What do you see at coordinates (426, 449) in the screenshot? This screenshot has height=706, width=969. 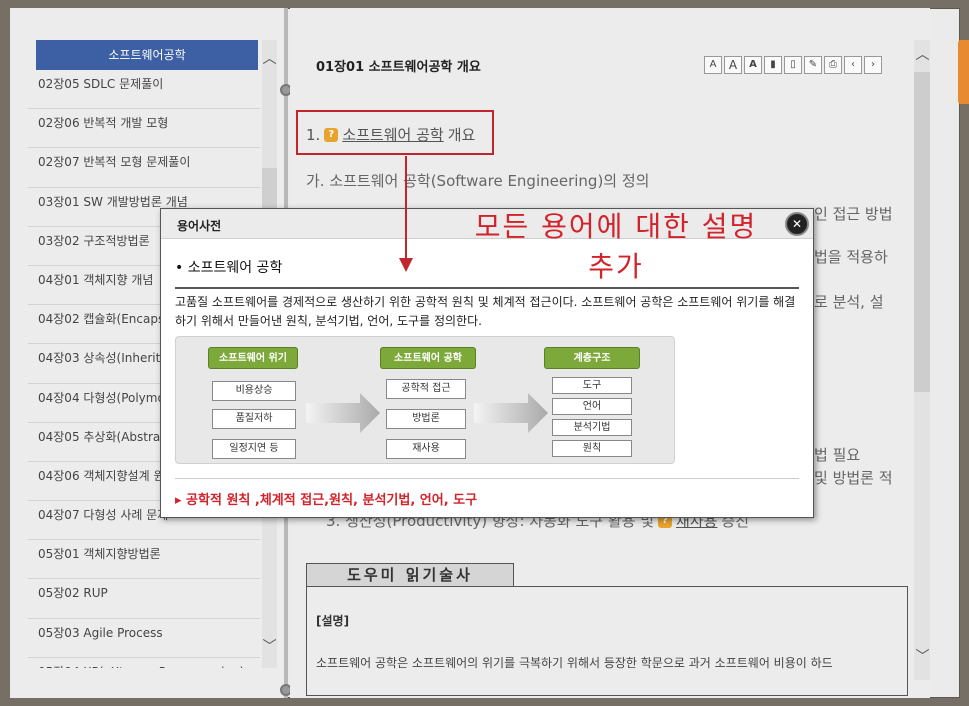 I see `diagram-cell: 재사용` at bounding box center [426, 449].